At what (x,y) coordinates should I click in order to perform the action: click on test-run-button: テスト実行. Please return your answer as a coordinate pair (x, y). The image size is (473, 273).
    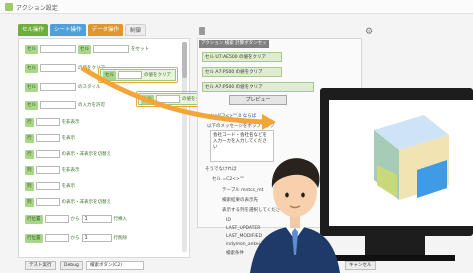
    Looking at the image, I should click on (40, 265).